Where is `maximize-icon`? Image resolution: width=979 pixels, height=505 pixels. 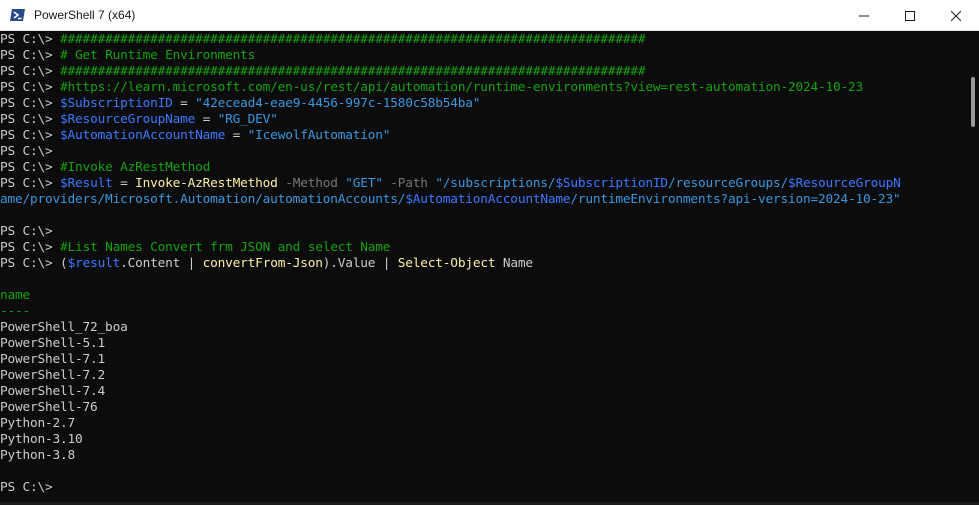 maximize-icon is located at coordinates (910, 15).